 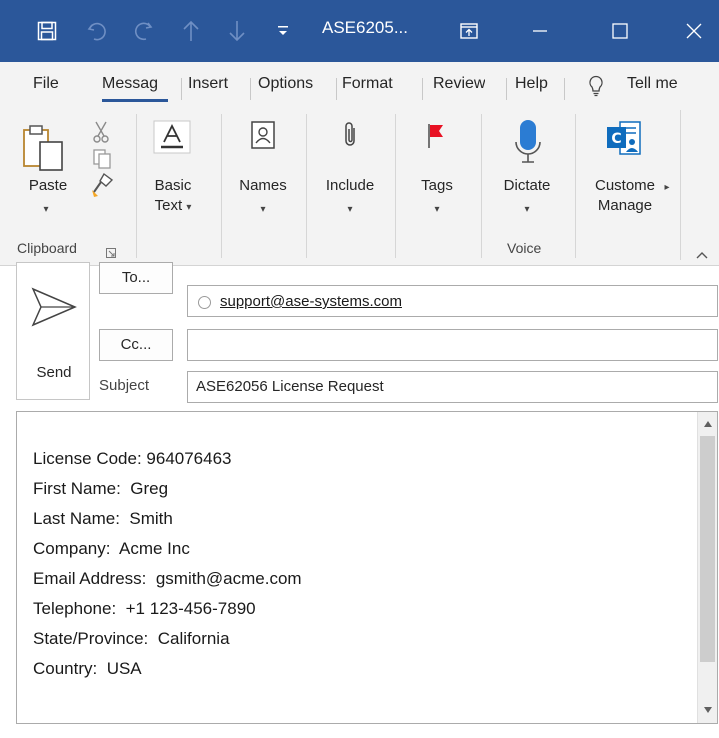 I want to click on address-book-icon, so click(x=263, y=137).